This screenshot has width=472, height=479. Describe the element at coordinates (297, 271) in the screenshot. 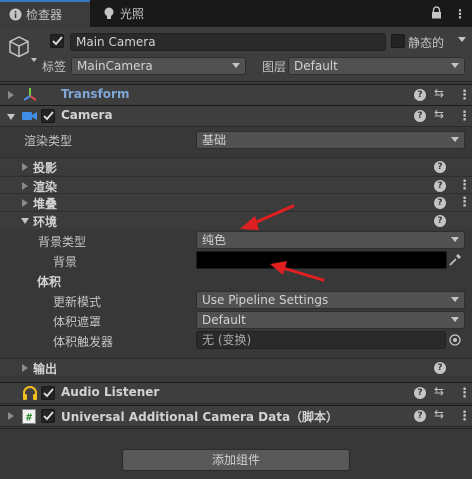

I see `annotation-arrow-background` at that location.